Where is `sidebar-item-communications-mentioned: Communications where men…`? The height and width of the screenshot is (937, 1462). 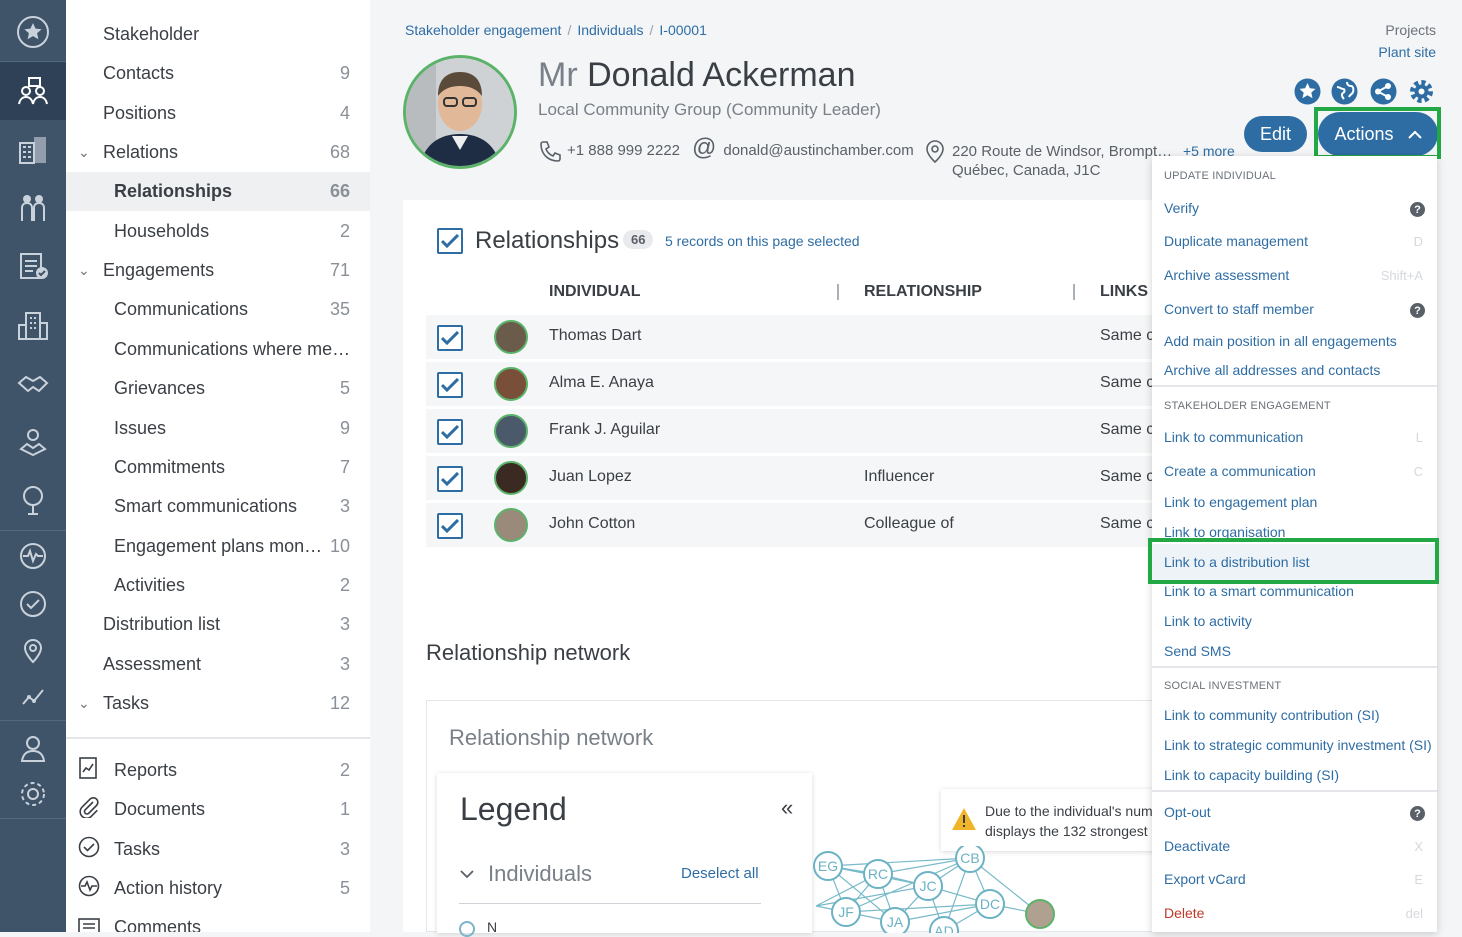
sidebar-item-communications-mentioned: Communications where men… is located at coordinates (218, 349).